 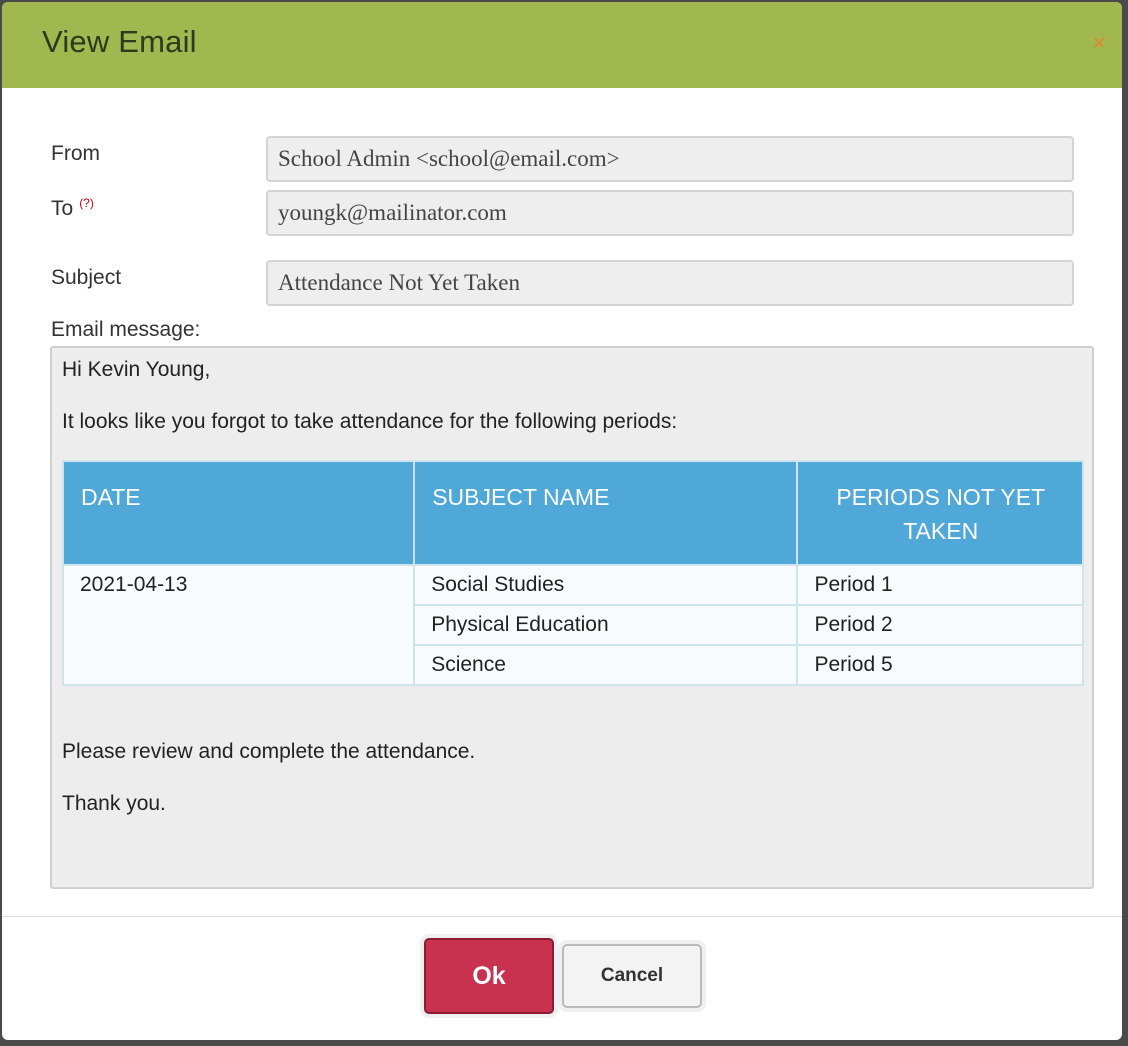 I want to click on dialog-title: View Email, so click(x=119, y=41).